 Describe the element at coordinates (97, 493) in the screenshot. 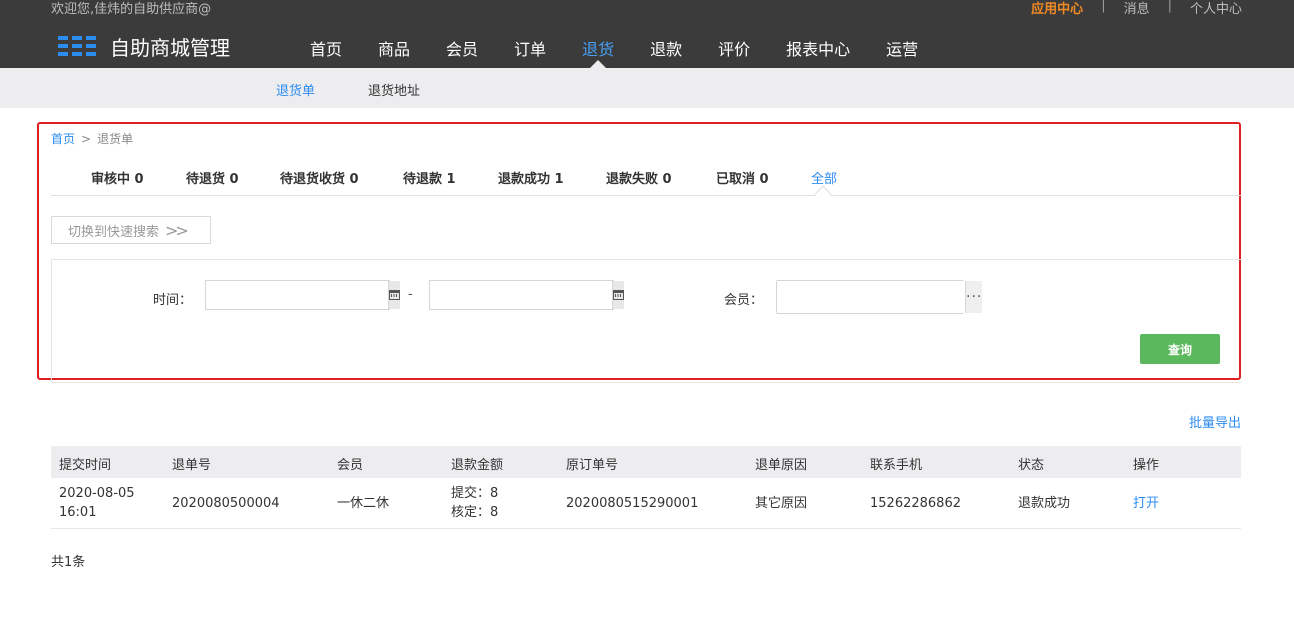

I see `cell-submit-date: 2020-08-05` at that location.